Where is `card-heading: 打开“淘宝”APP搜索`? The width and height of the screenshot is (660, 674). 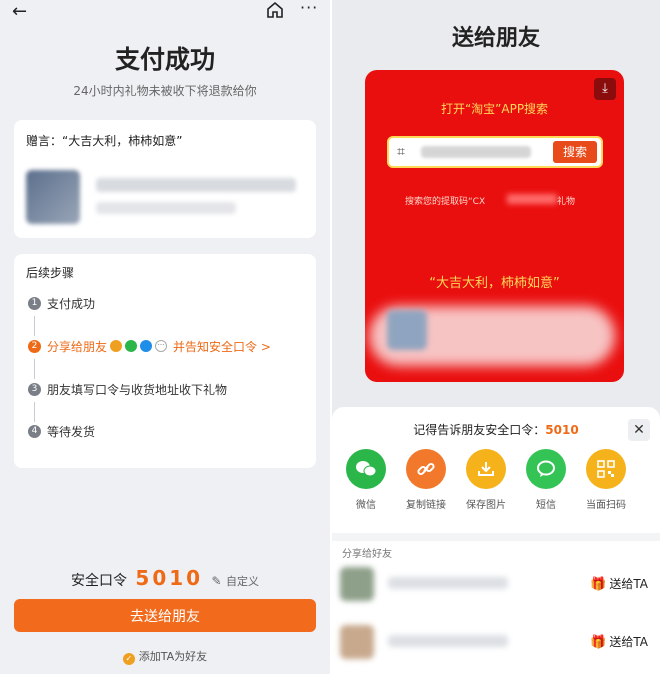
card-heading: 打开“淘宝”APP搜索 is located at coordinates (494, 109).